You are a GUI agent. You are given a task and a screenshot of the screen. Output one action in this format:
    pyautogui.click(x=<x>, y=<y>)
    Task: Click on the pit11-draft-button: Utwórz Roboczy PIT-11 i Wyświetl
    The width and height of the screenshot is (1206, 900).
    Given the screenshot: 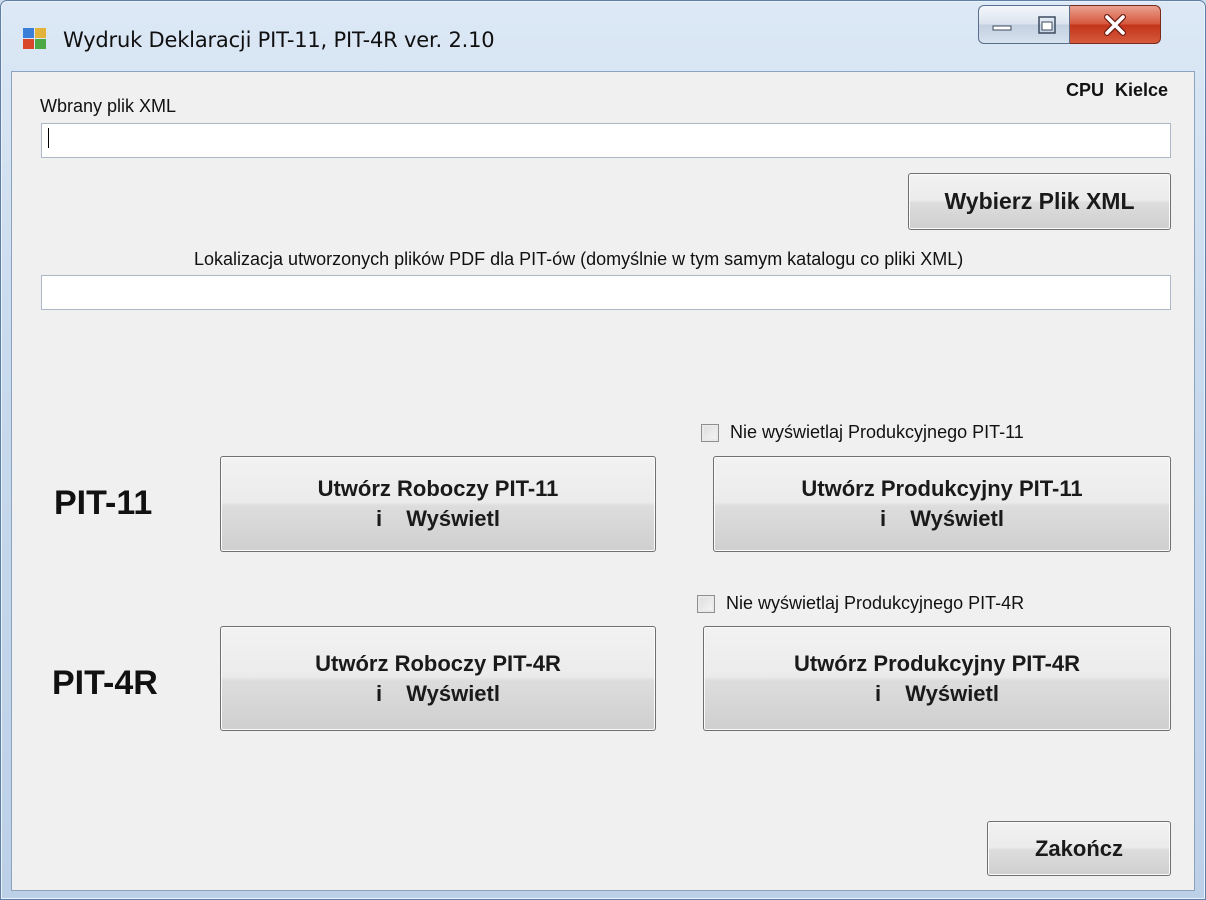 What is the action you would take?
    pyautogui.click(x=438, y=504)
    